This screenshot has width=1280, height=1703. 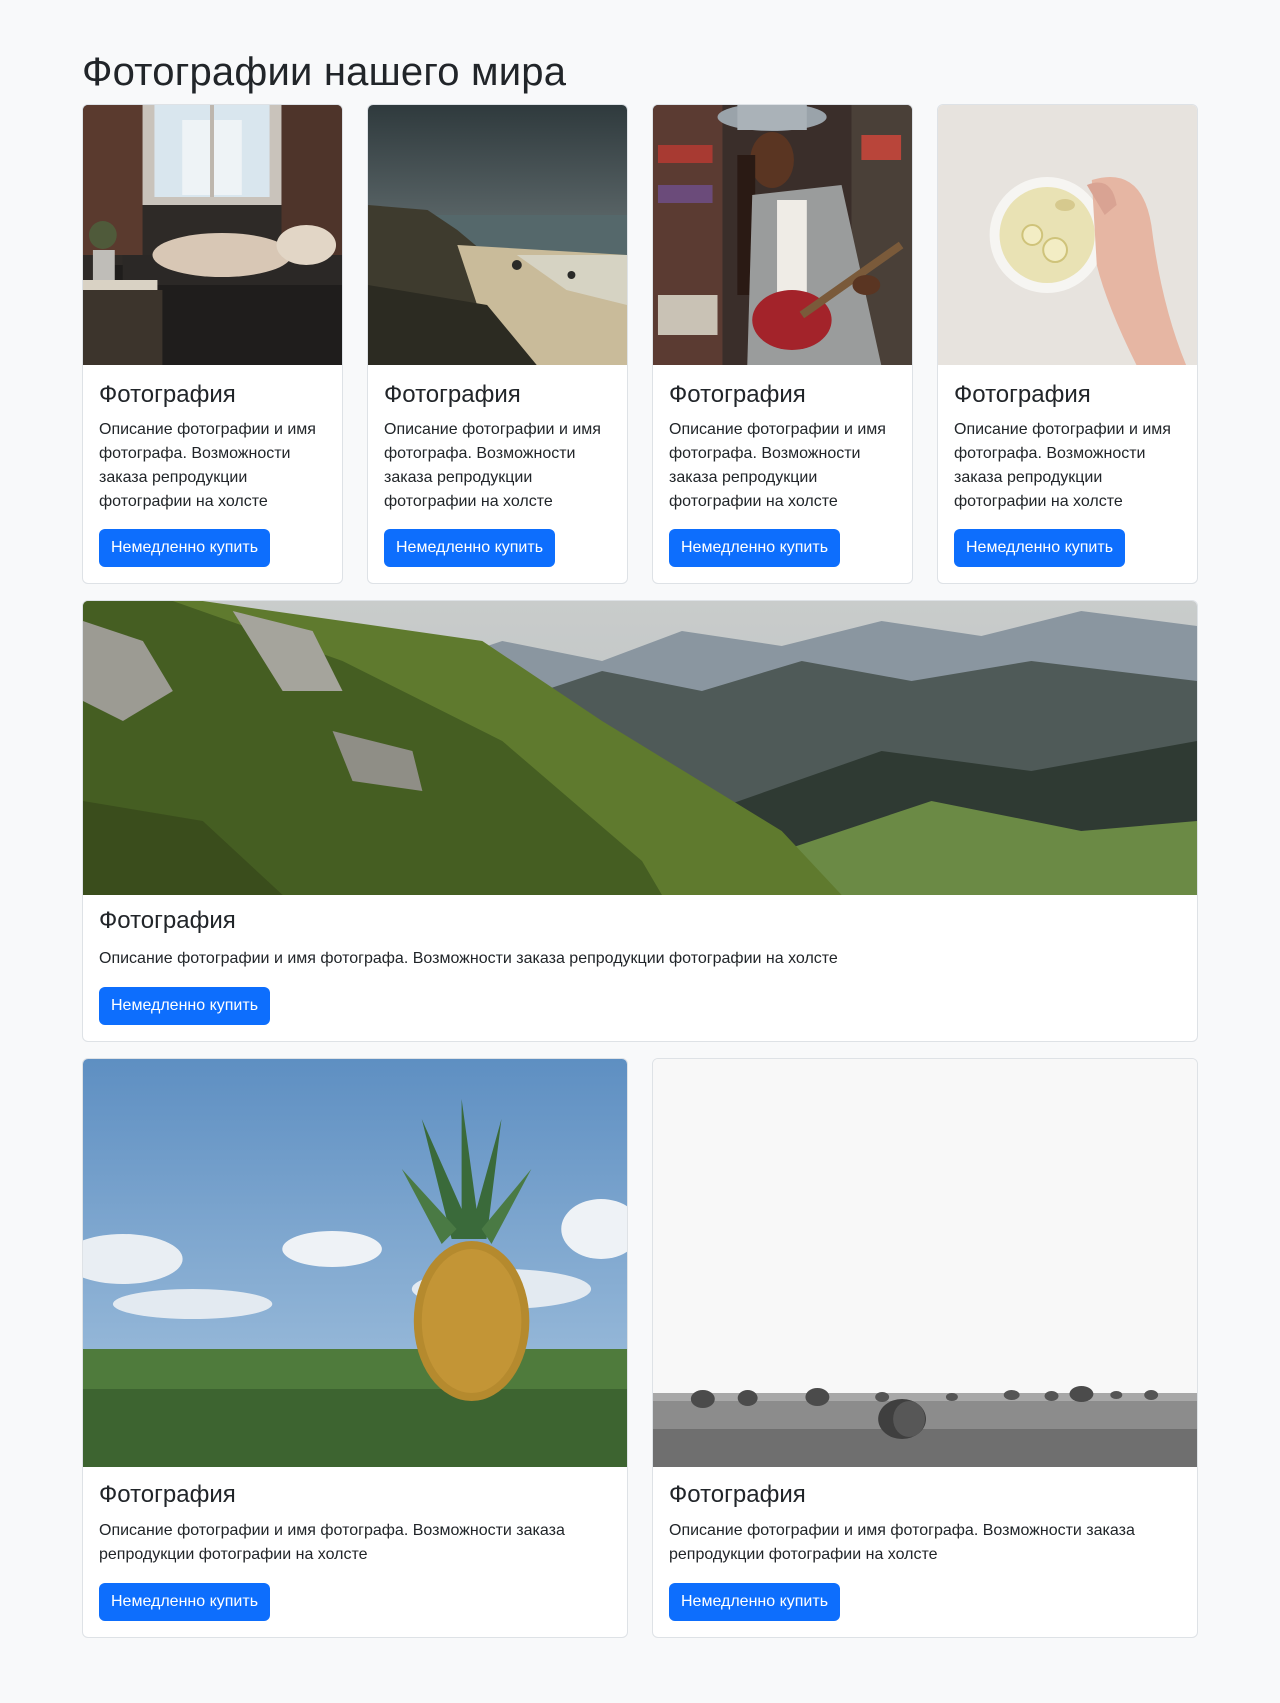 I want to click on pineapple-grass-photo, so click(x=355, y=1263).